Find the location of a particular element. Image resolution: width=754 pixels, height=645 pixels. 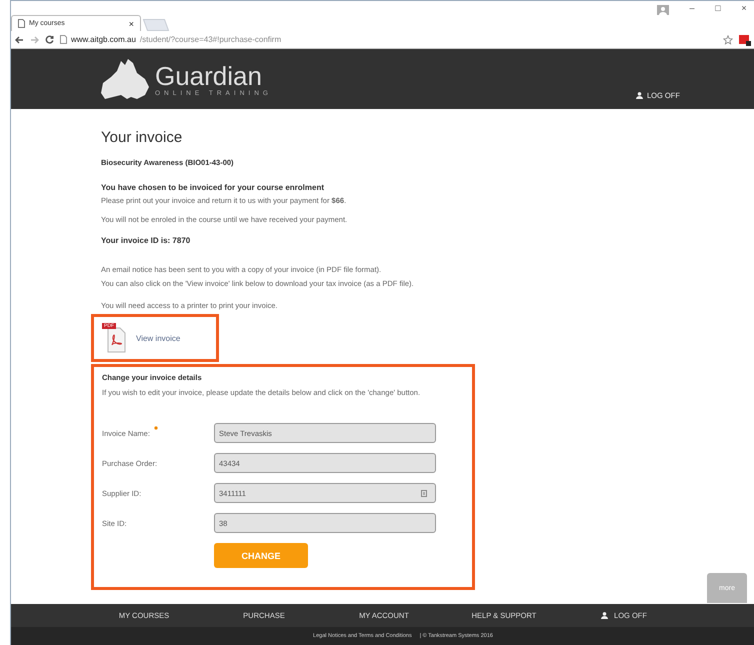

reload-icon is located at coordinates (49, 39).